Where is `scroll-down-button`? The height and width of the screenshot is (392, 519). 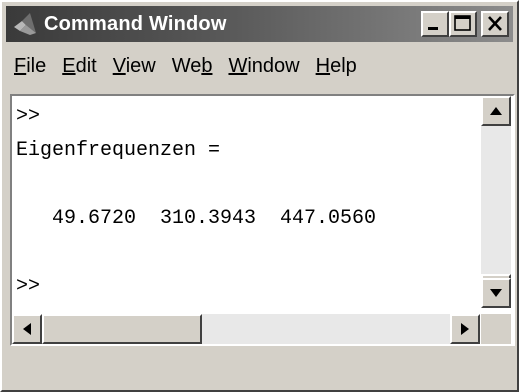 scroll-down-button is located at coordinates (496, 293).